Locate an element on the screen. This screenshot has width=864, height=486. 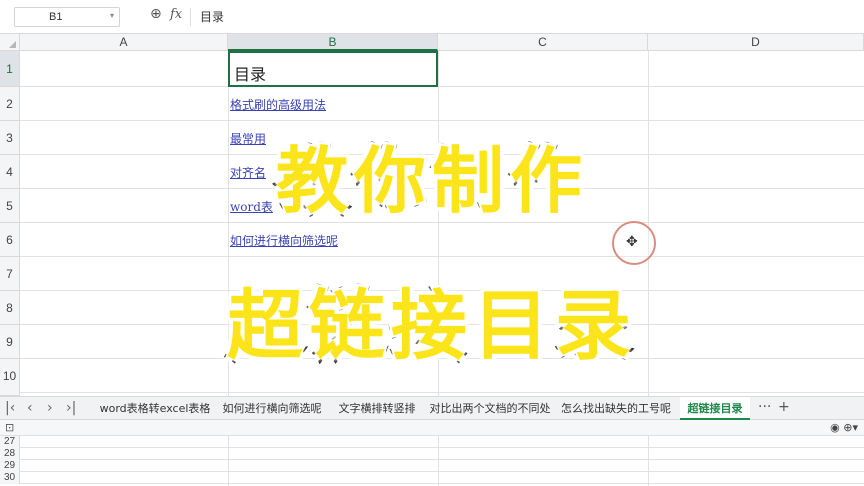
lower-pane-toolbar: ⊡ ◉ ⊕▾ is located at coordinates (432, 428).